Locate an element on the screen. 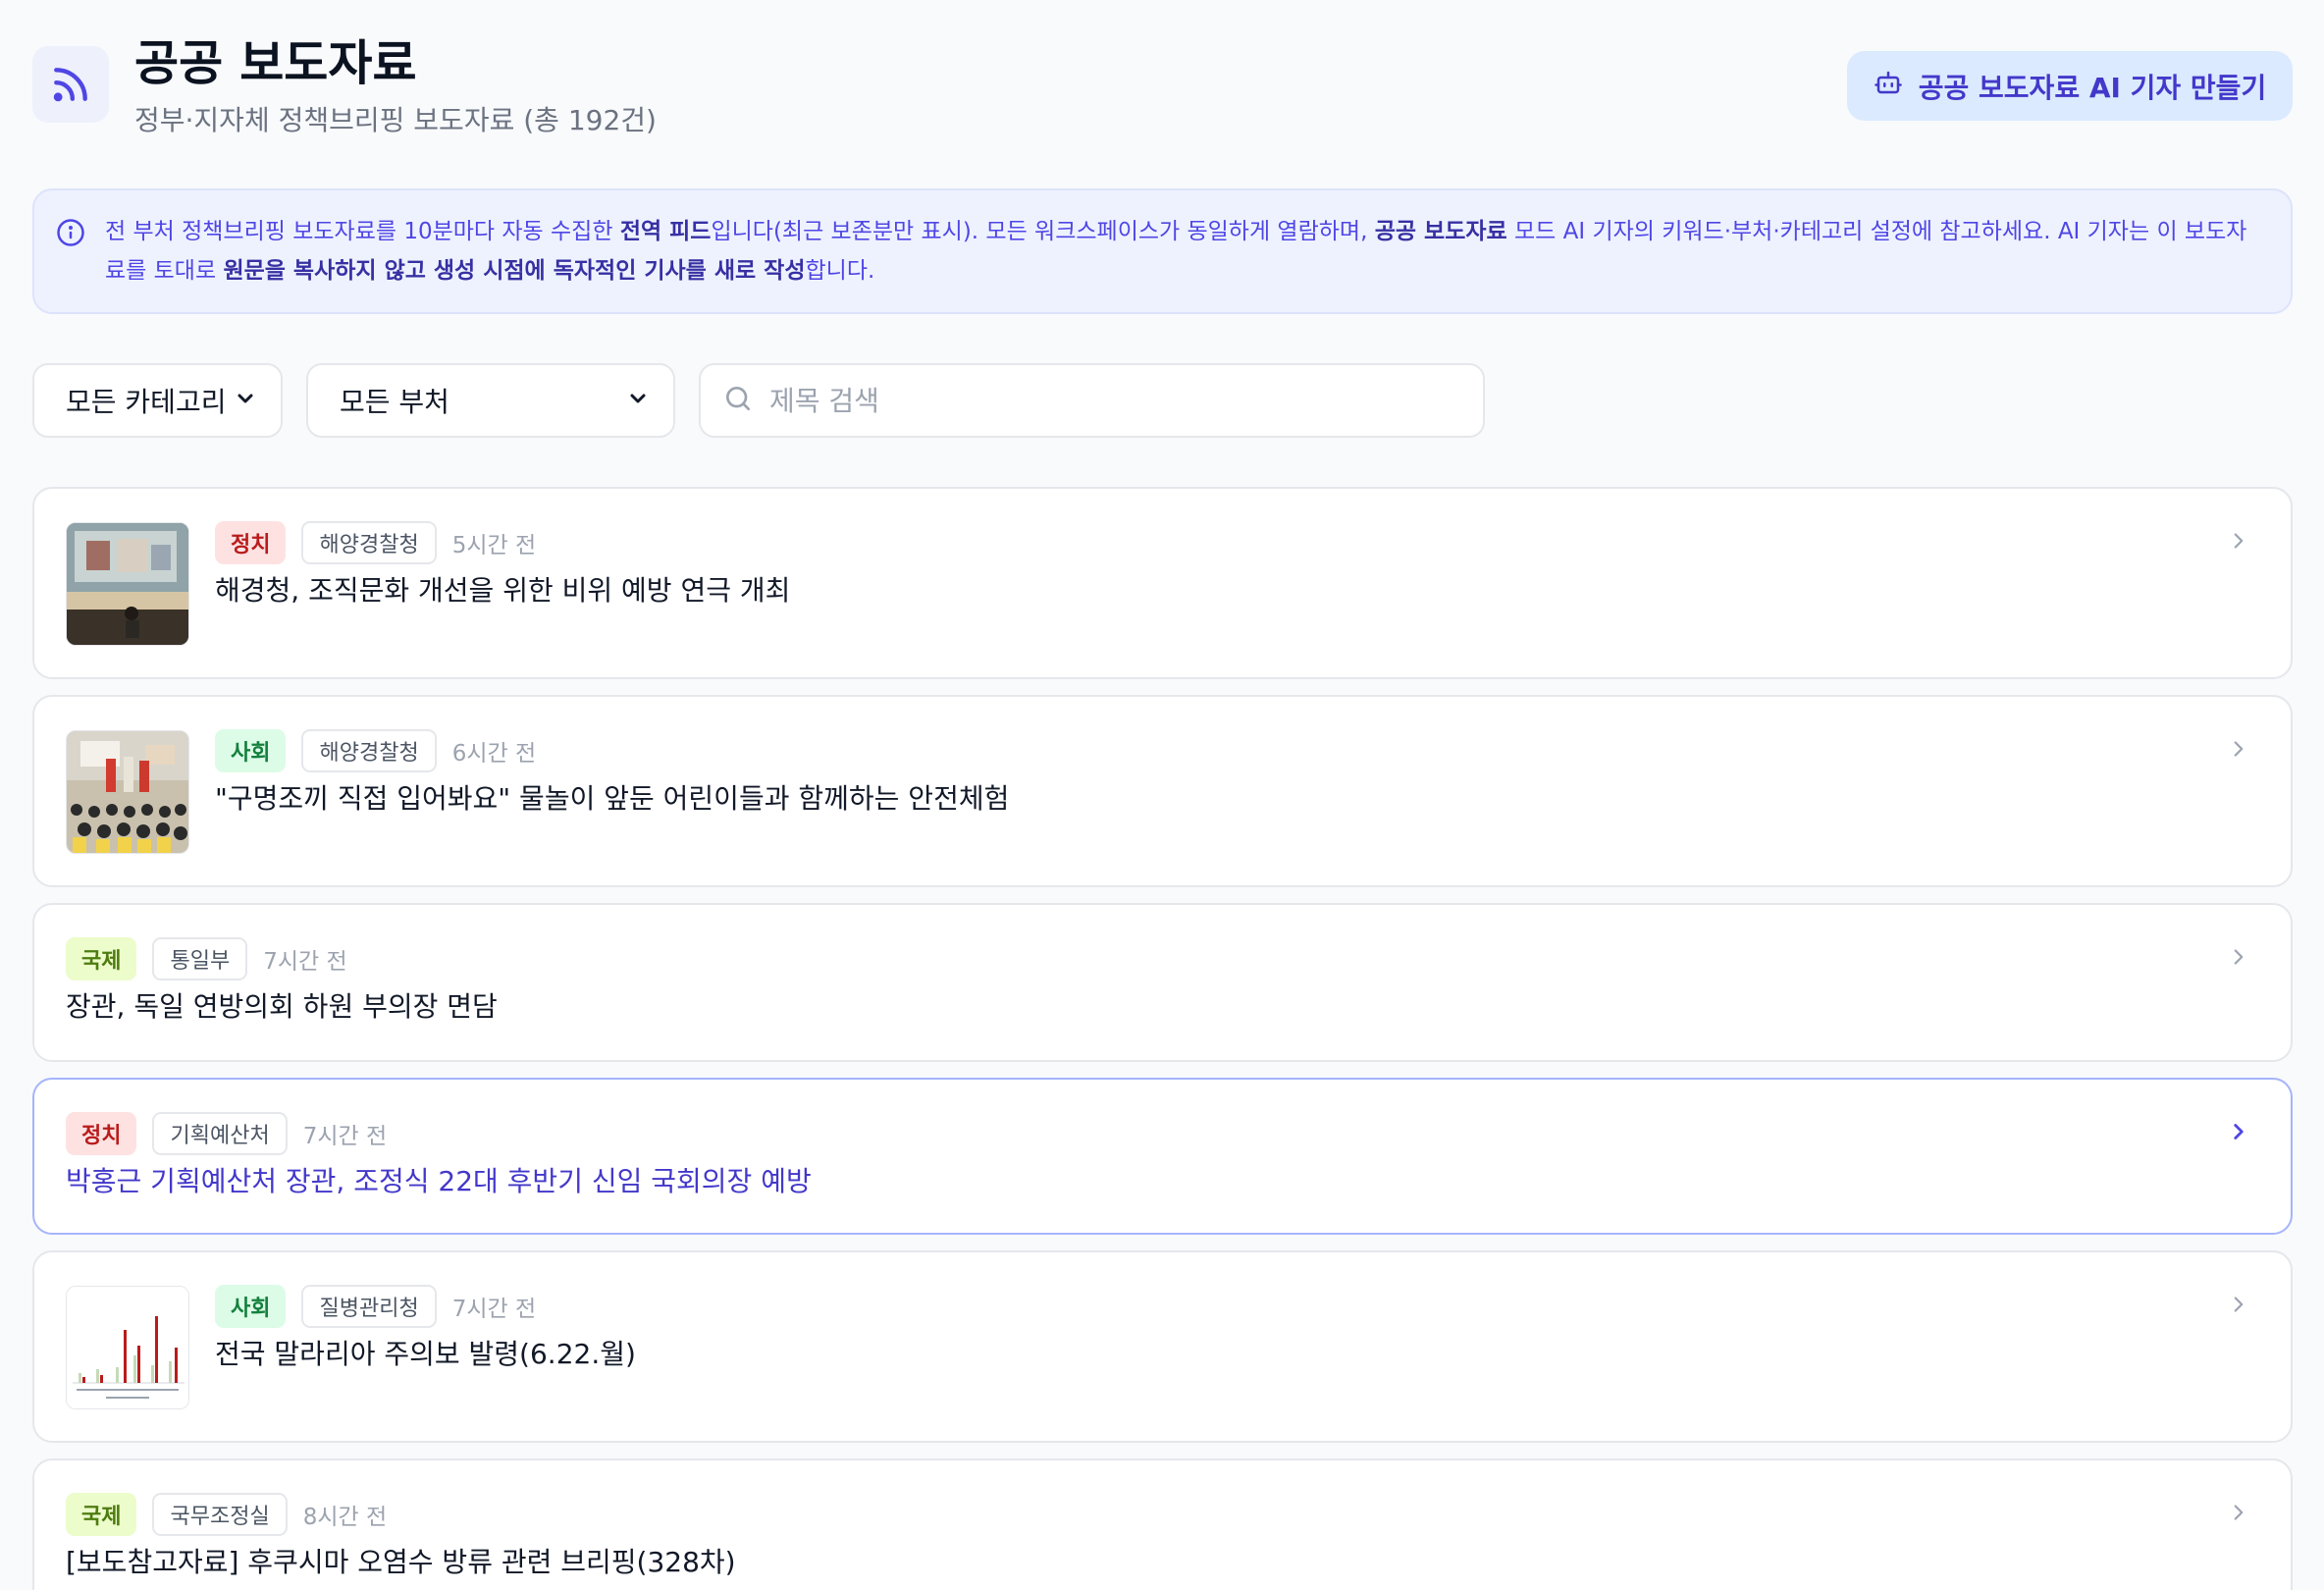  item-meta: 정치 해양경찰청 5시간 전 is located at coordinates (376, 542).